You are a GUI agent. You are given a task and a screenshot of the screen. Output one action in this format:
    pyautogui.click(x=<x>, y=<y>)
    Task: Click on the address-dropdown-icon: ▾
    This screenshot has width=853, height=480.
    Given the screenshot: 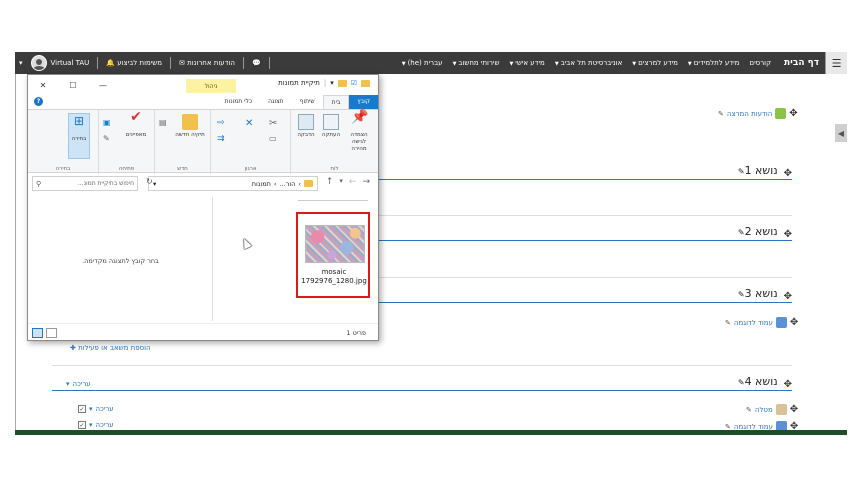 What is the action you would take?
    pyautogui.click(x=154, y=184)
    